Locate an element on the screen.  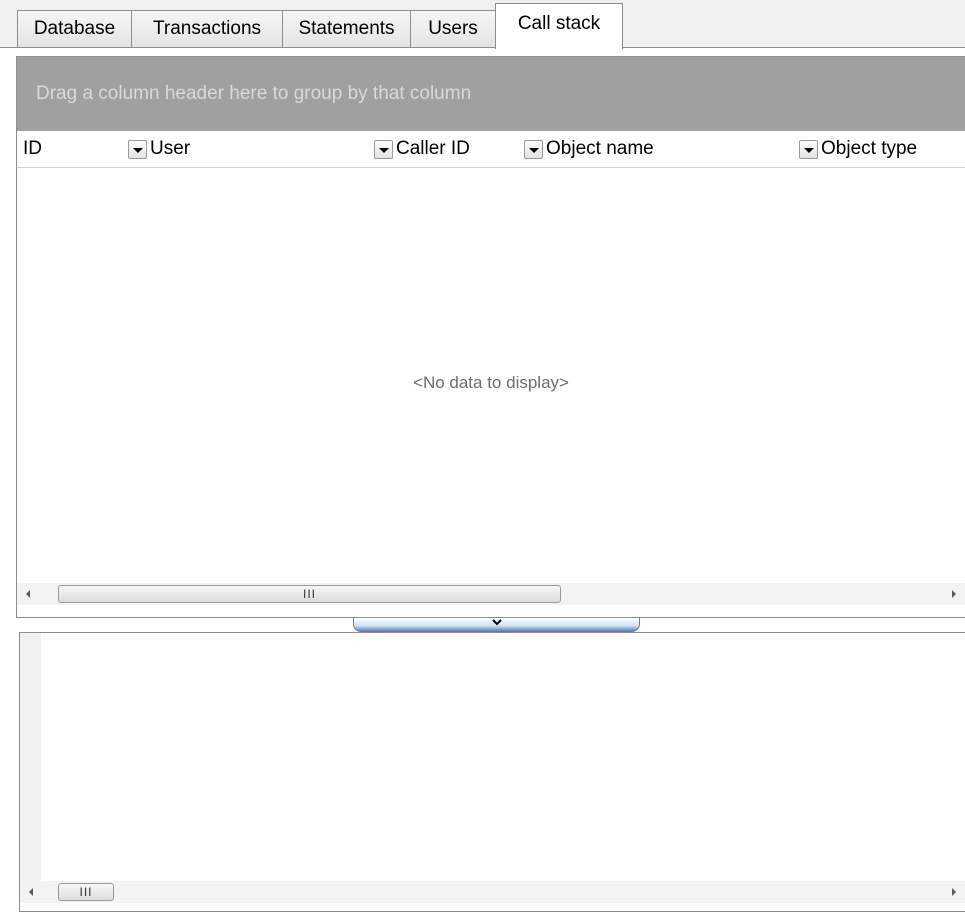
grid-scroll-grip: III is located at coordinates (309, 594).